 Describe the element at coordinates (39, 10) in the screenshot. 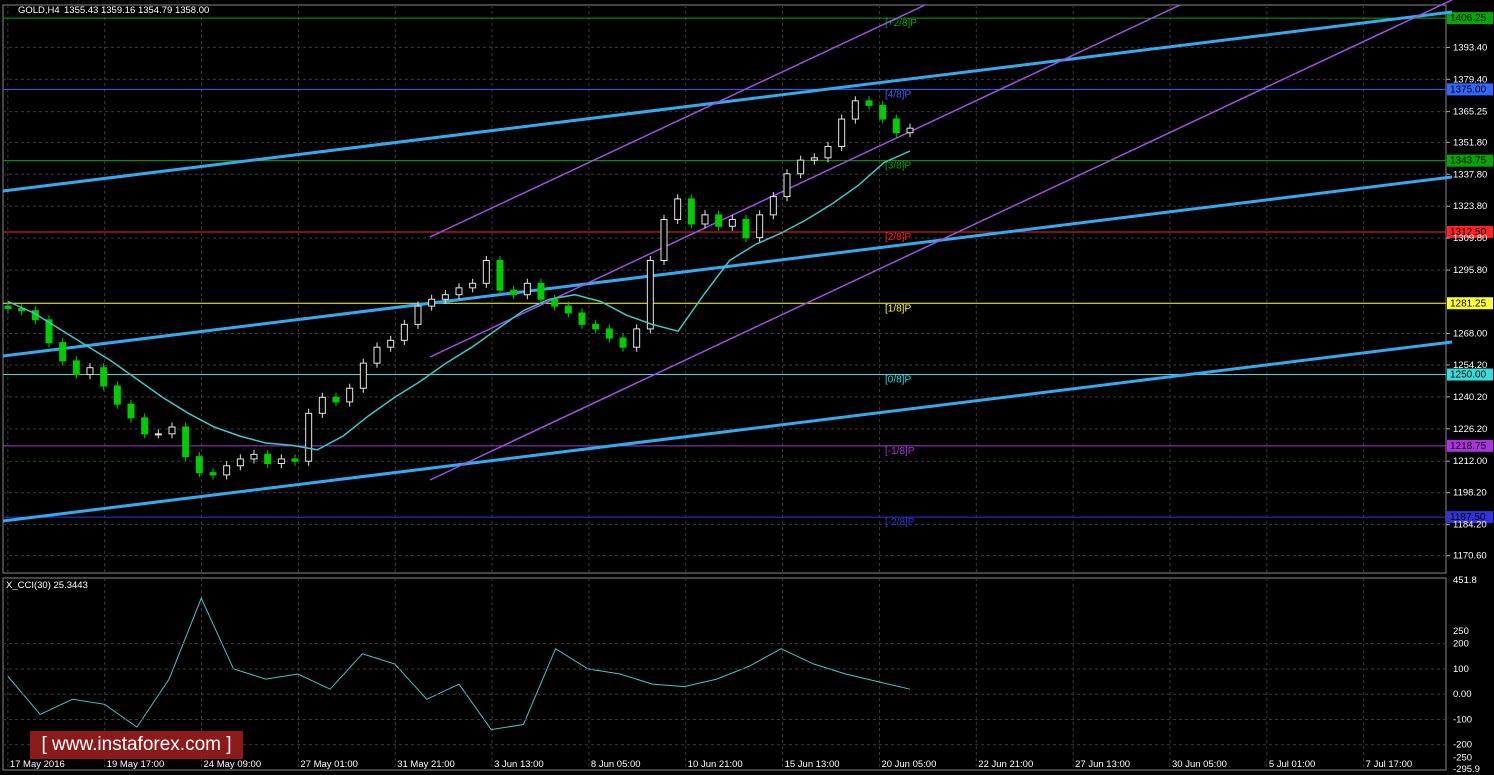

I see `symbol-header: GOLD,H4` at that location.